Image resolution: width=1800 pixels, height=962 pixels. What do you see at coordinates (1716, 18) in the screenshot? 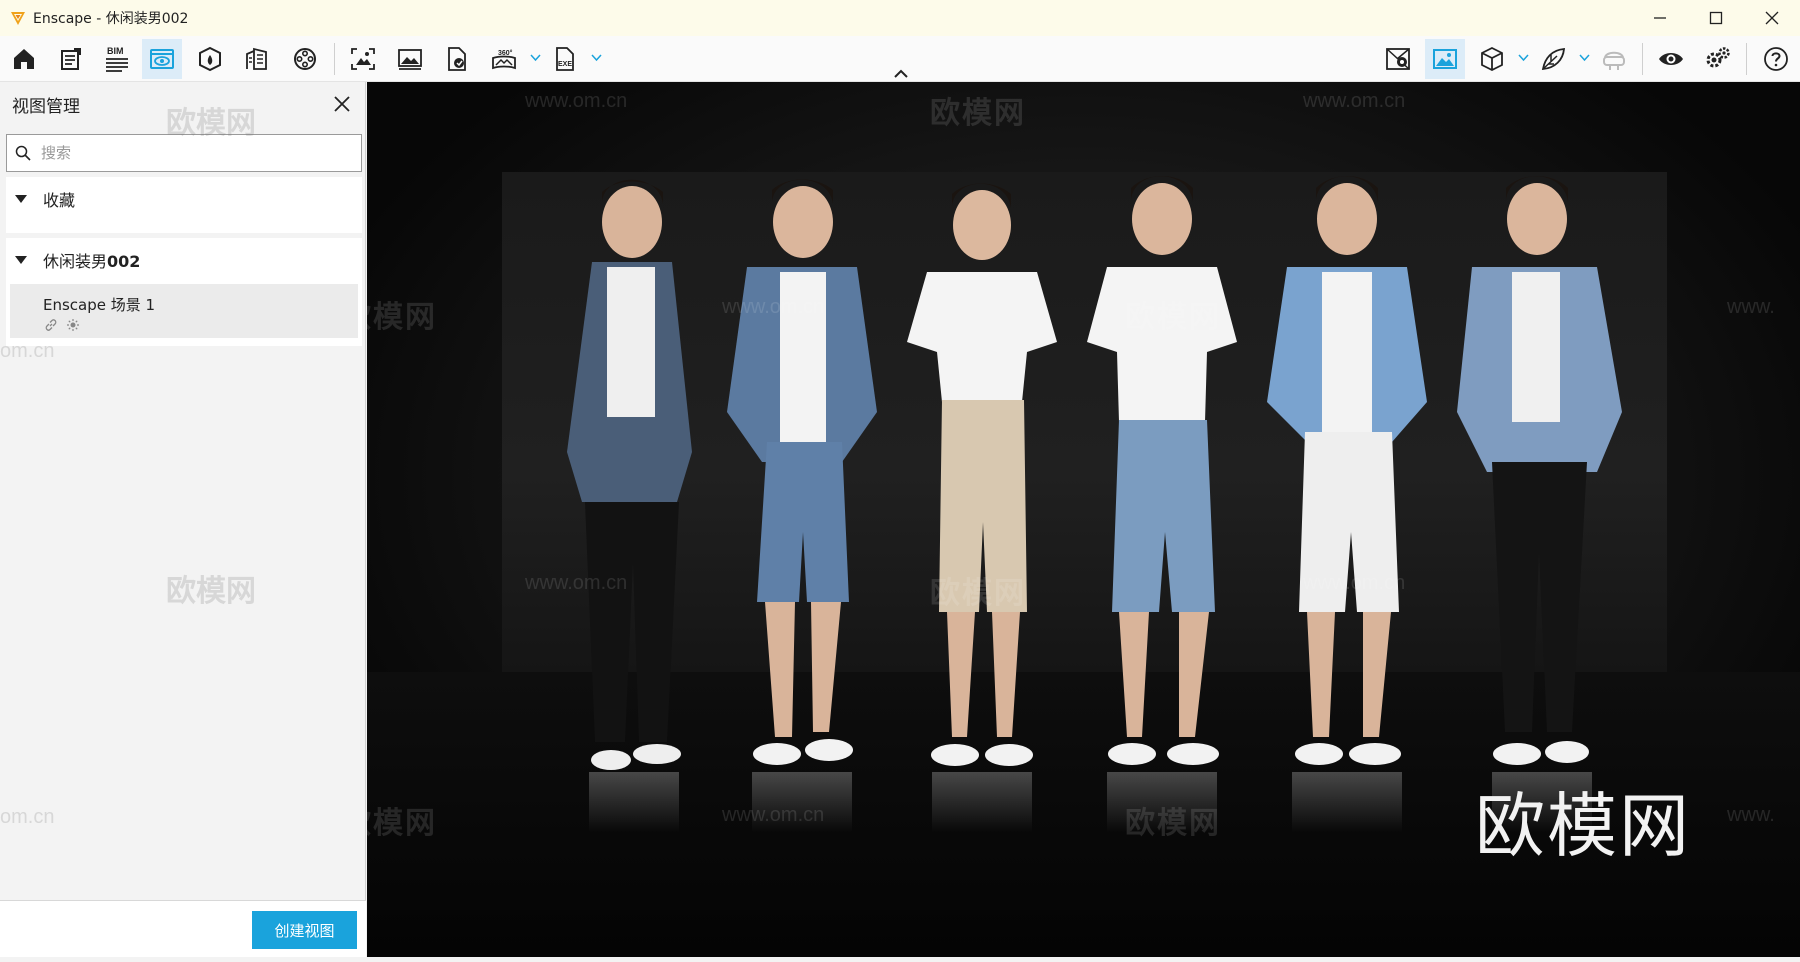
I see `maximize-button` at bounding box center [1716, 18].